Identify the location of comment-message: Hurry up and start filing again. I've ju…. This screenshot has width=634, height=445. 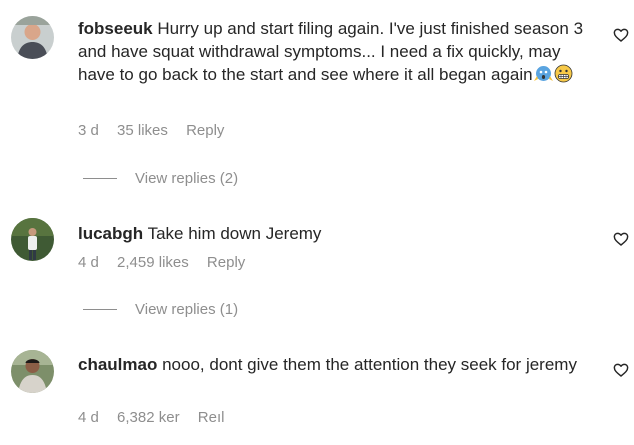
(331, 51).